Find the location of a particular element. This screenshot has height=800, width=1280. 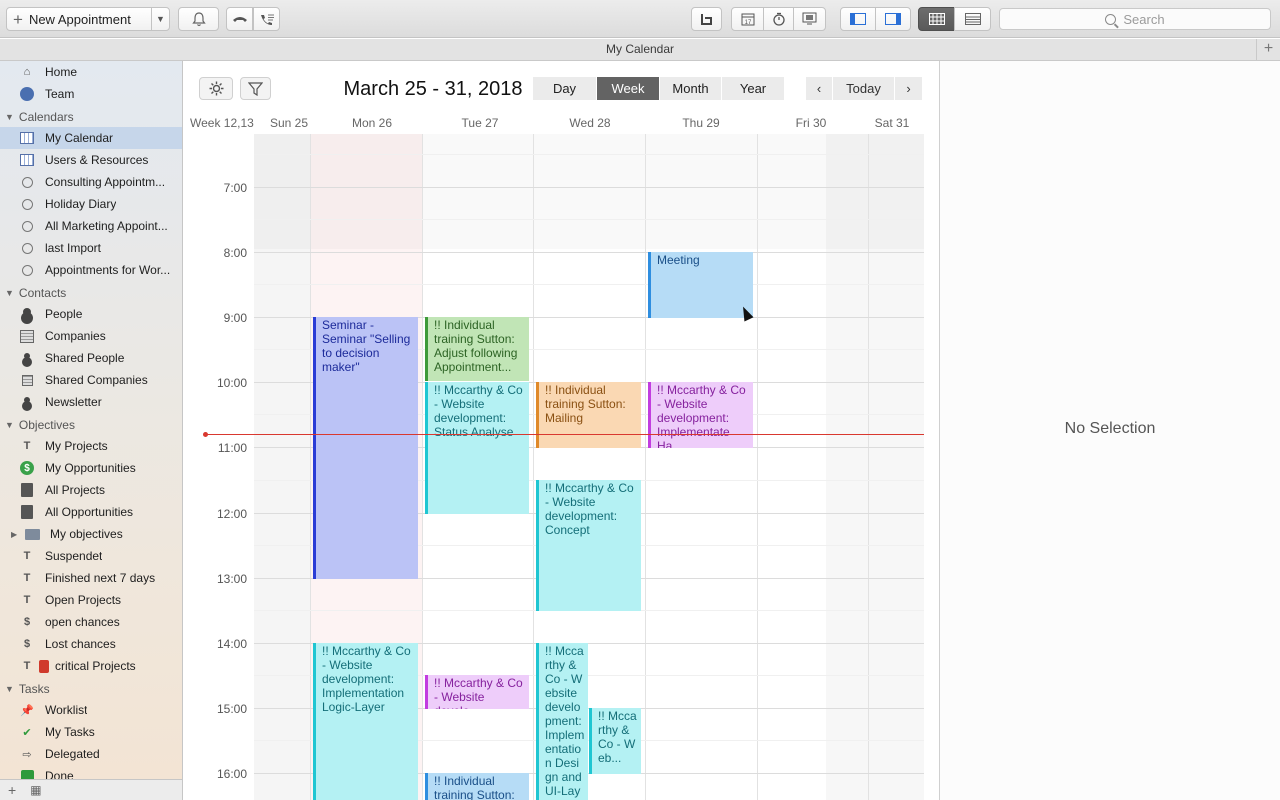

sidebar-item-finished-next-7-days: T Finished next 7 days is located at coordinates (91, 578).